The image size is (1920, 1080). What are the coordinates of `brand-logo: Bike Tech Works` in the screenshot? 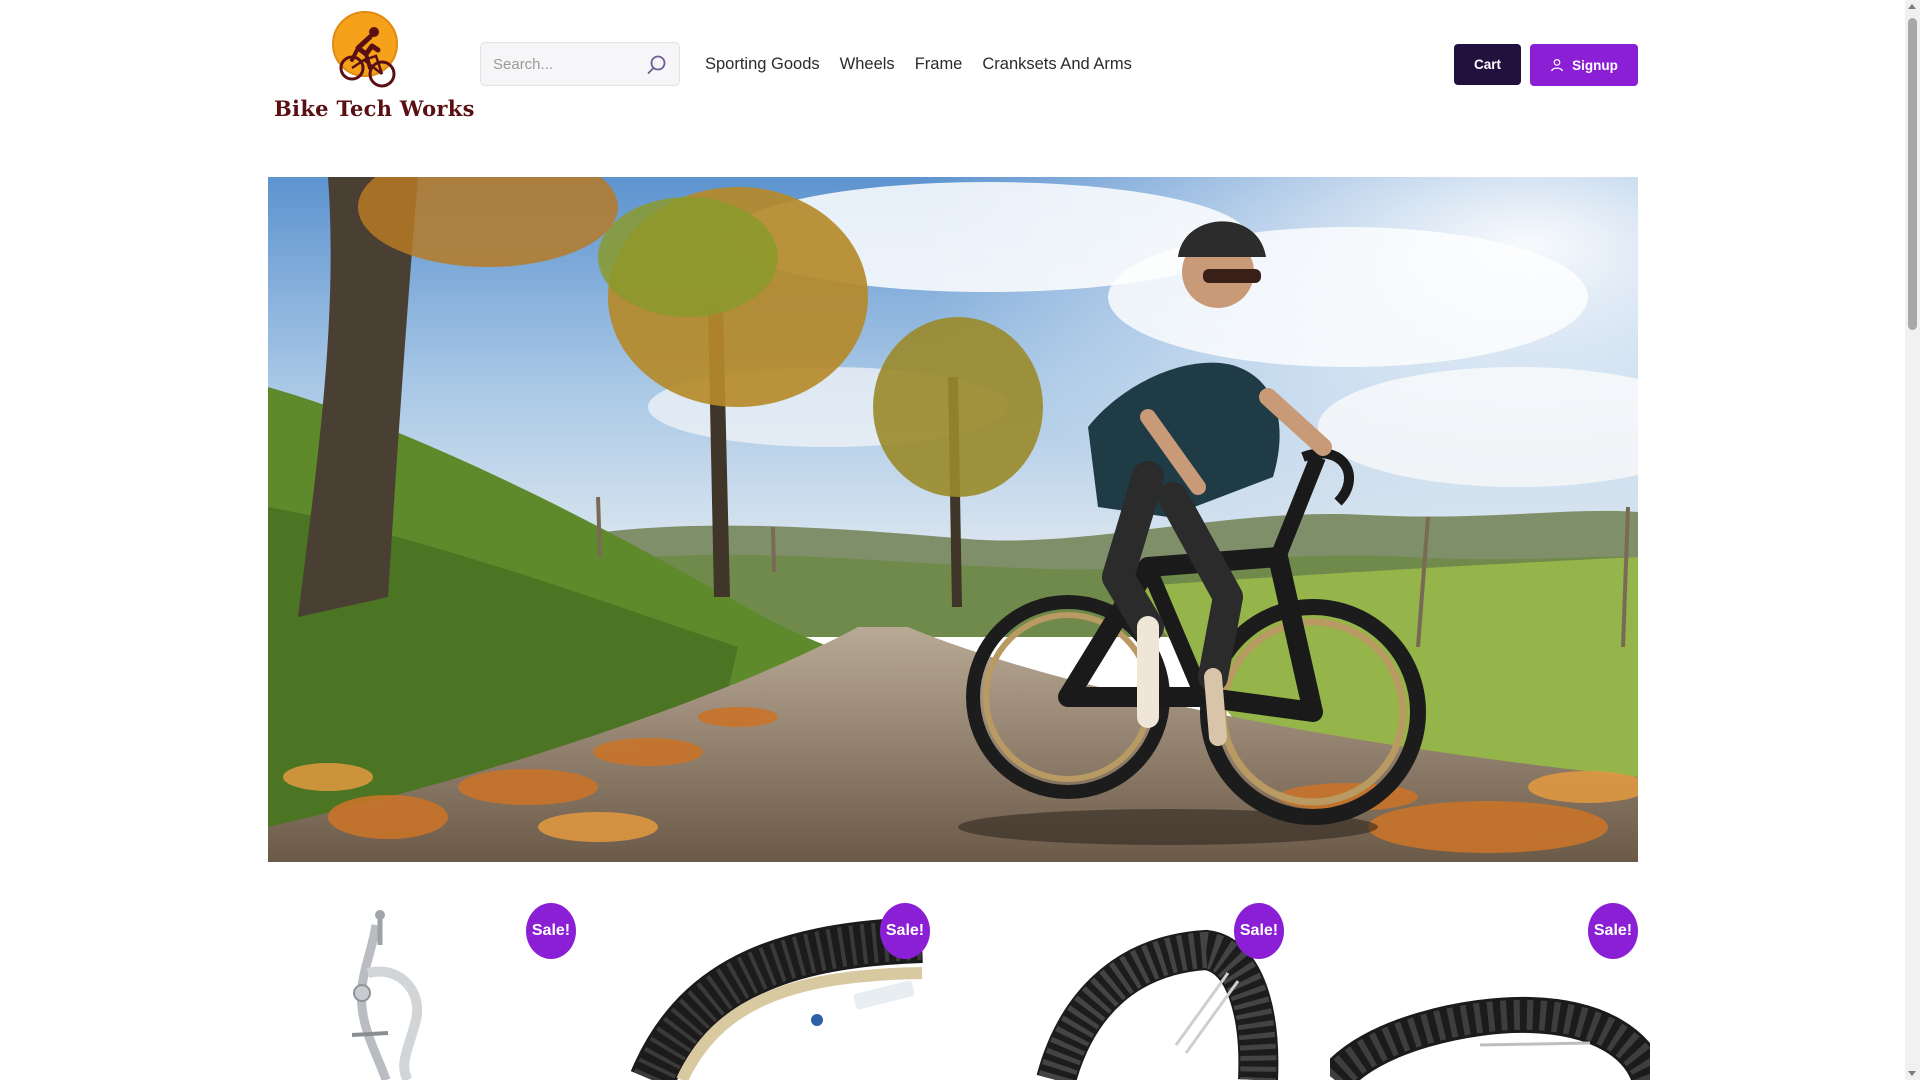 It's located at (373, 65).